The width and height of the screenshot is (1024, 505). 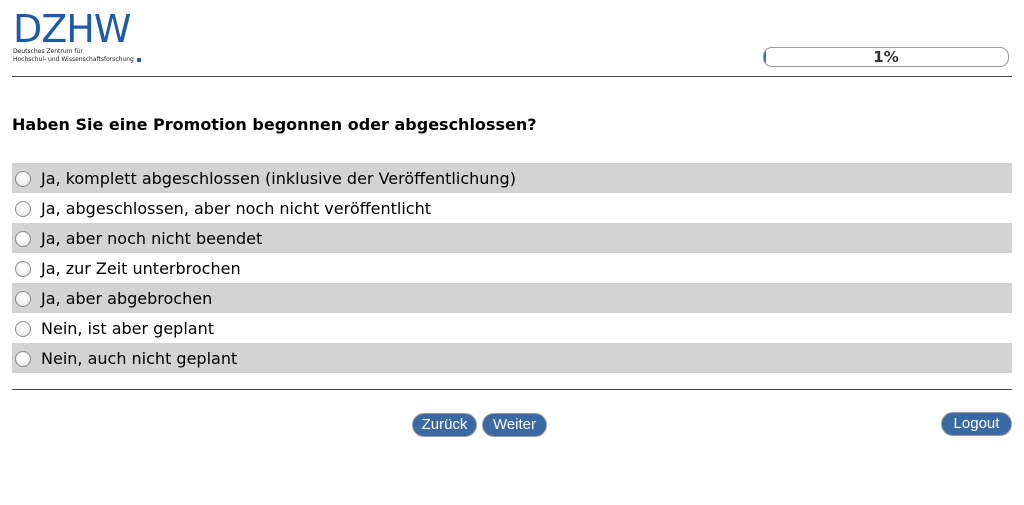 I want to click on answer-option-label: Nein, auch nicht geplant, so click(x=139, y=358).